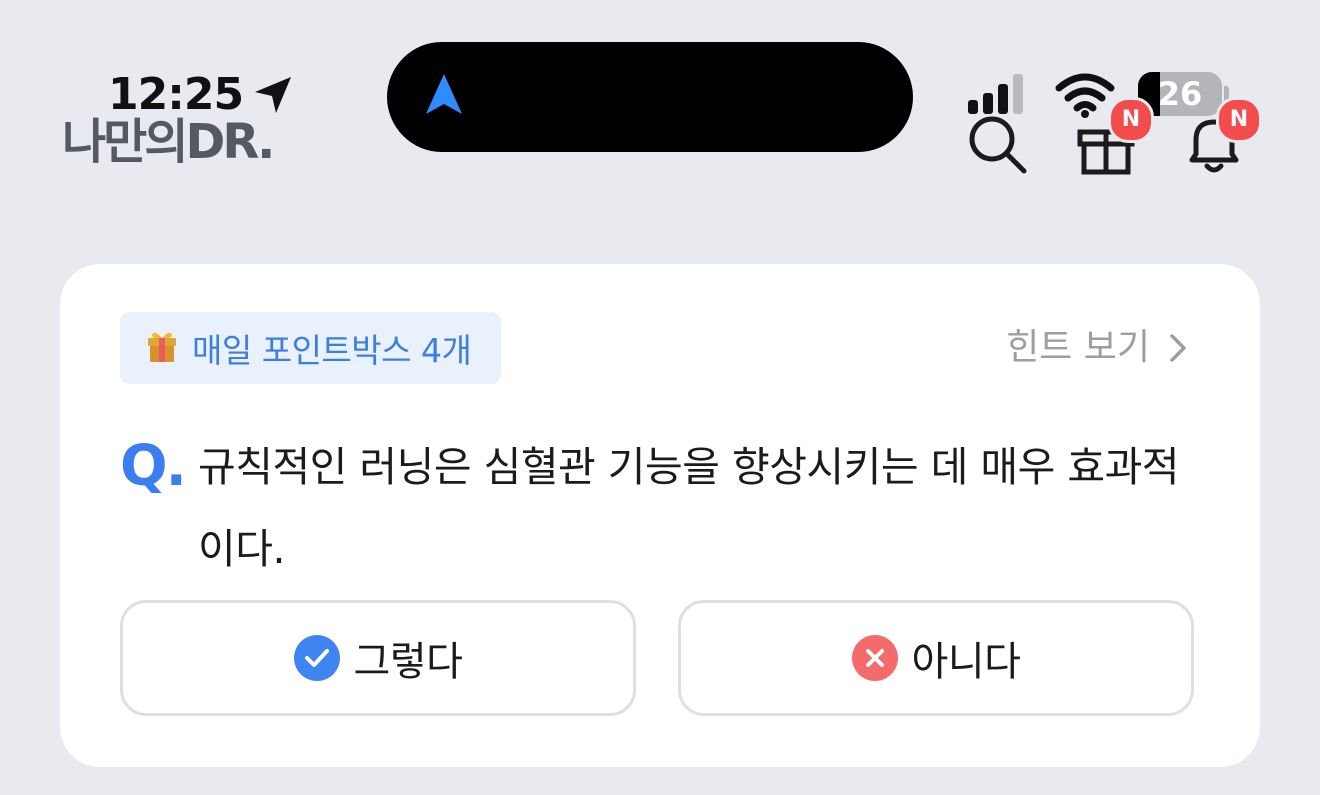 The width and height of the screenshot is (1320, 795). Describe the element at coordinates (689, 508) in the screenshot. I see `question-text: 규칙적인 러닝은 심혈관 기능을 향상시키는 데 매우 효과적이다.` at that location.